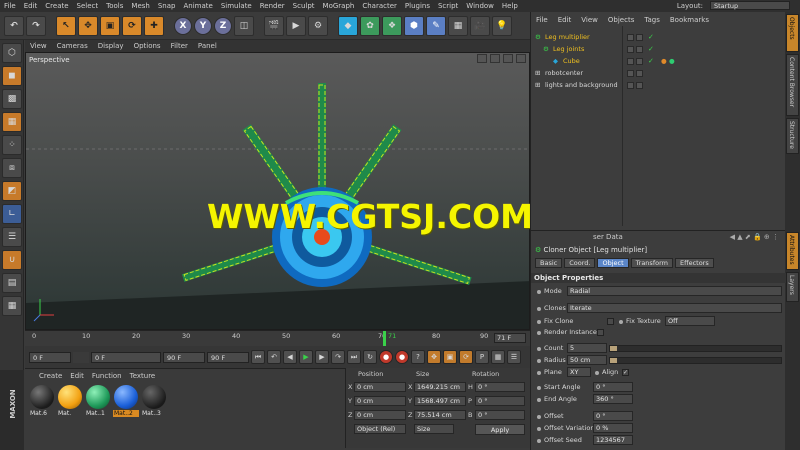 Image resolution: width=800 pixels, height=450 pixels. What do you see at coordinates (338, 357) in the screenshot?
I see `next-key-icon: ↷` at bounding box center [338, 357].